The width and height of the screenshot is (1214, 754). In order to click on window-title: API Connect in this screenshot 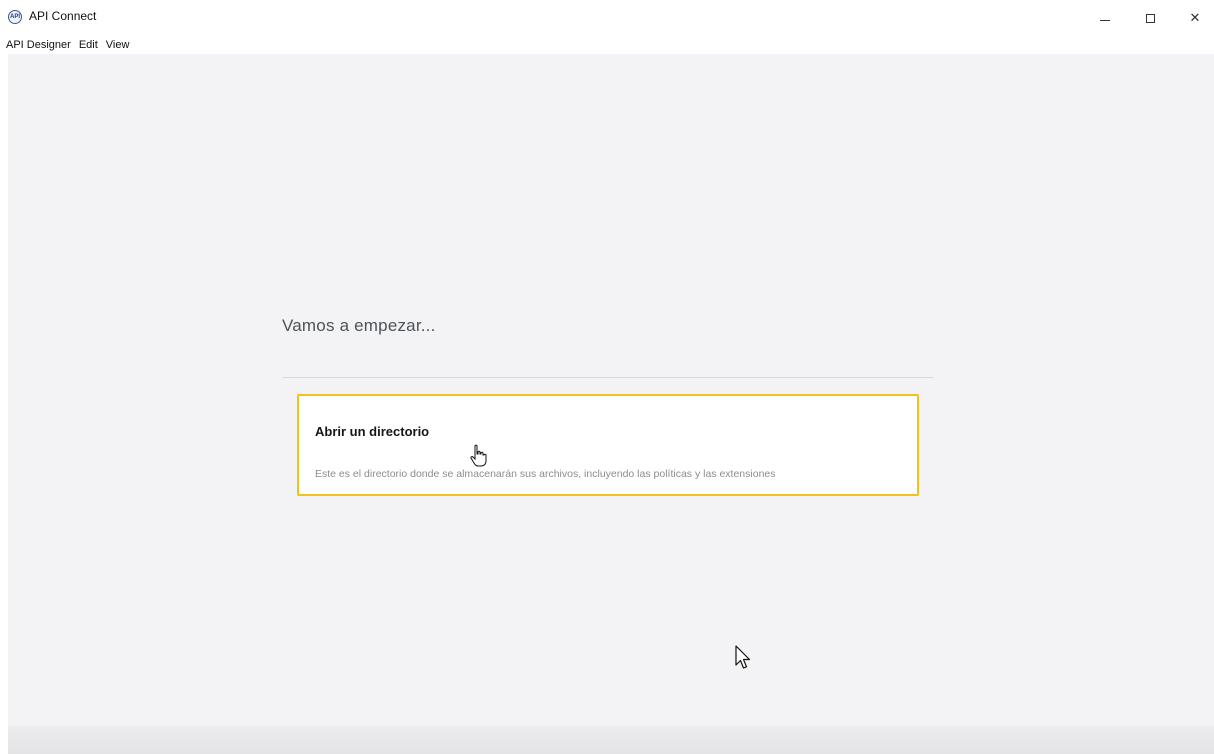, I will do `click(63, 16)`.